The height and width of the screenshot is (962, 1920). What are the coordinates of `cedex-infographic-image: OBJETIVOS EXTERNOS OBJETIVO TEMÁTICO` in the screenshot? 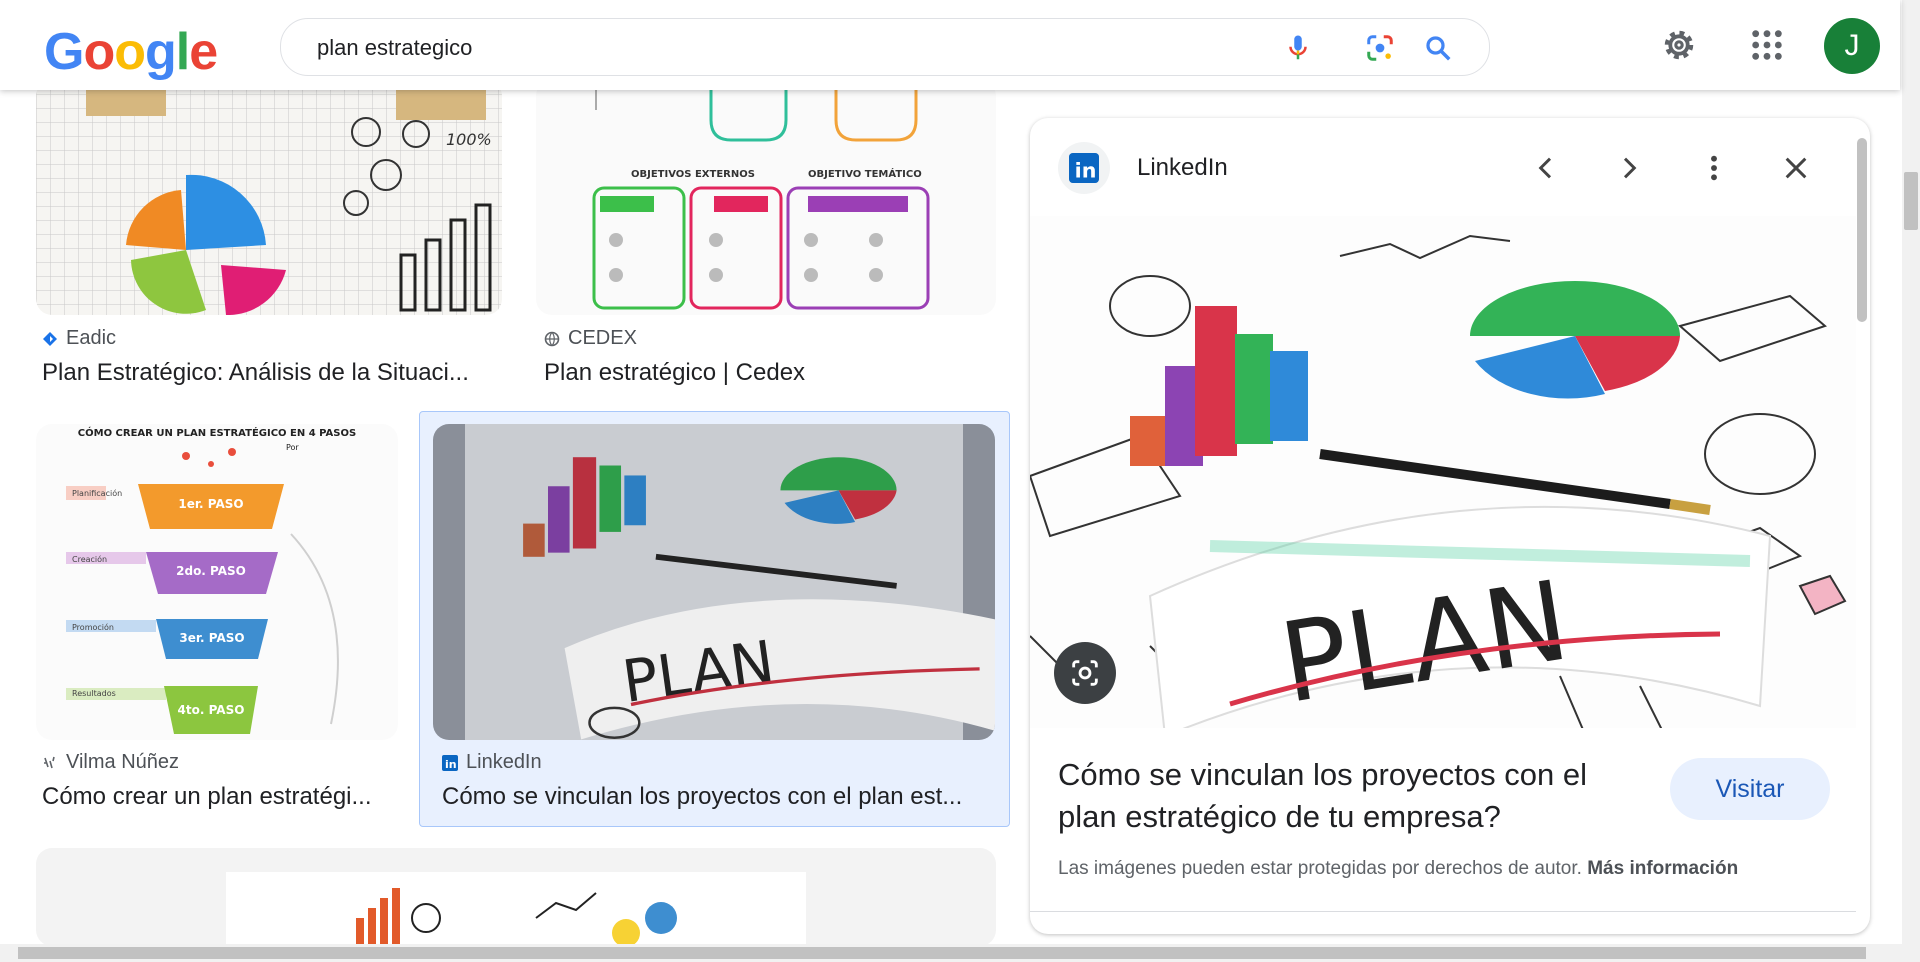 It's located at (761, 195).